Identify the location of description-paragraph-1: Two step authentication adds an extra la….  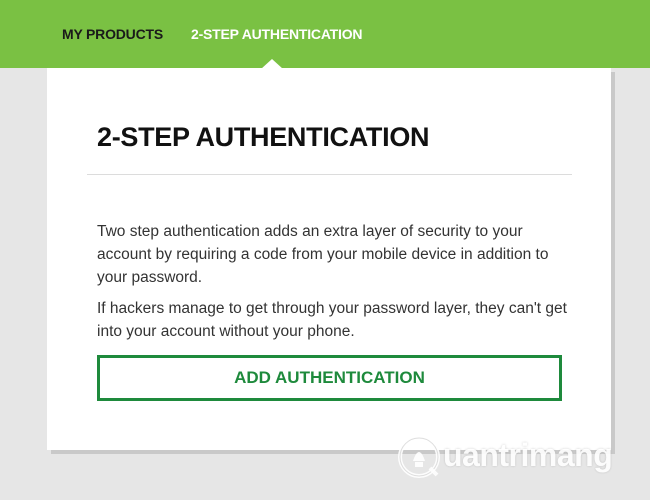
(323, 254).